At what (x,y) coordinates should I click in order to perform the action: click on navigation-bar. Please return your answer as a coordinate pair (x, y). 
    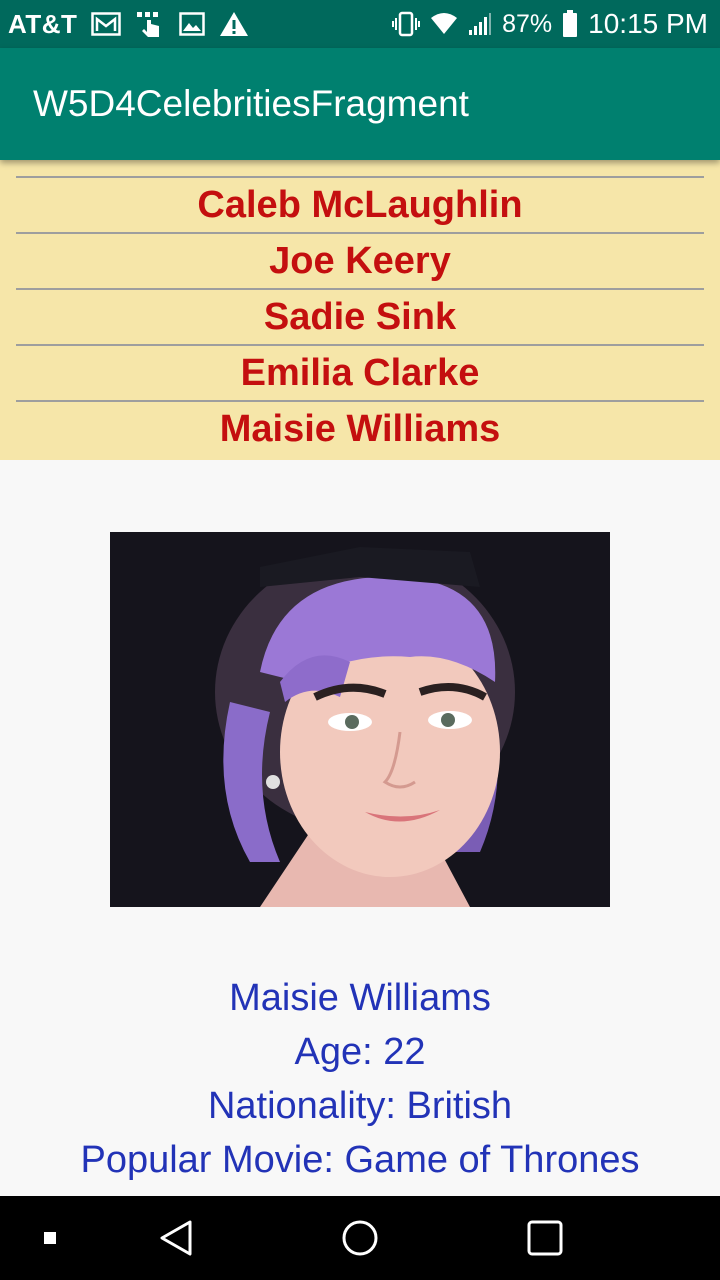
    Looking at the image, I should click on (360, 1238).